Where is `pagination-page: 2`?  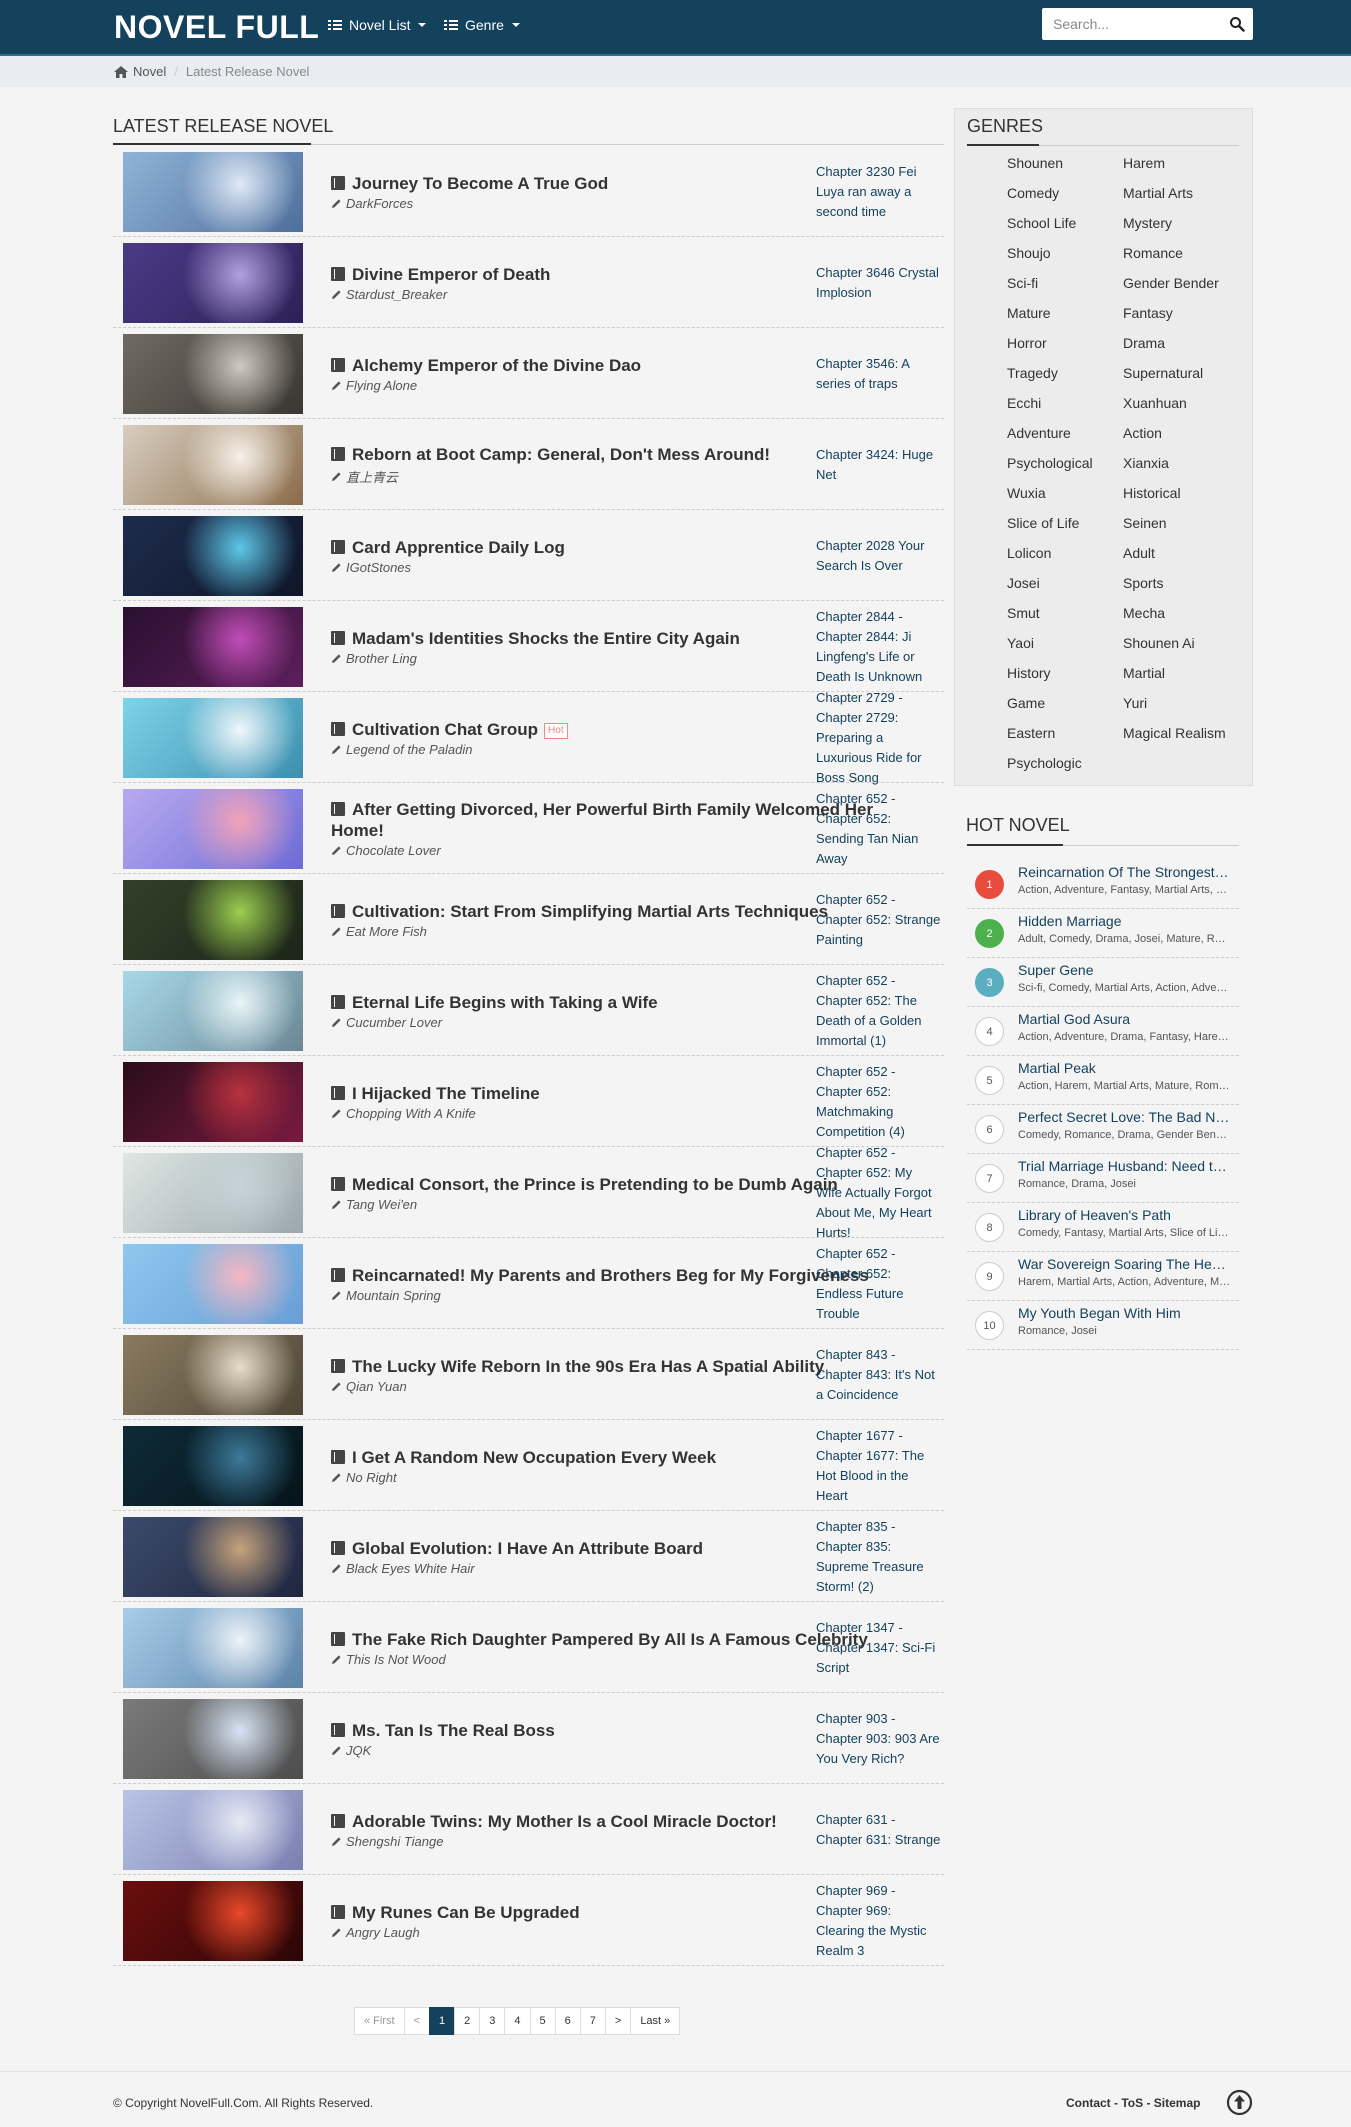
pagination-page: 2 is located at coordinates (467, 2021).